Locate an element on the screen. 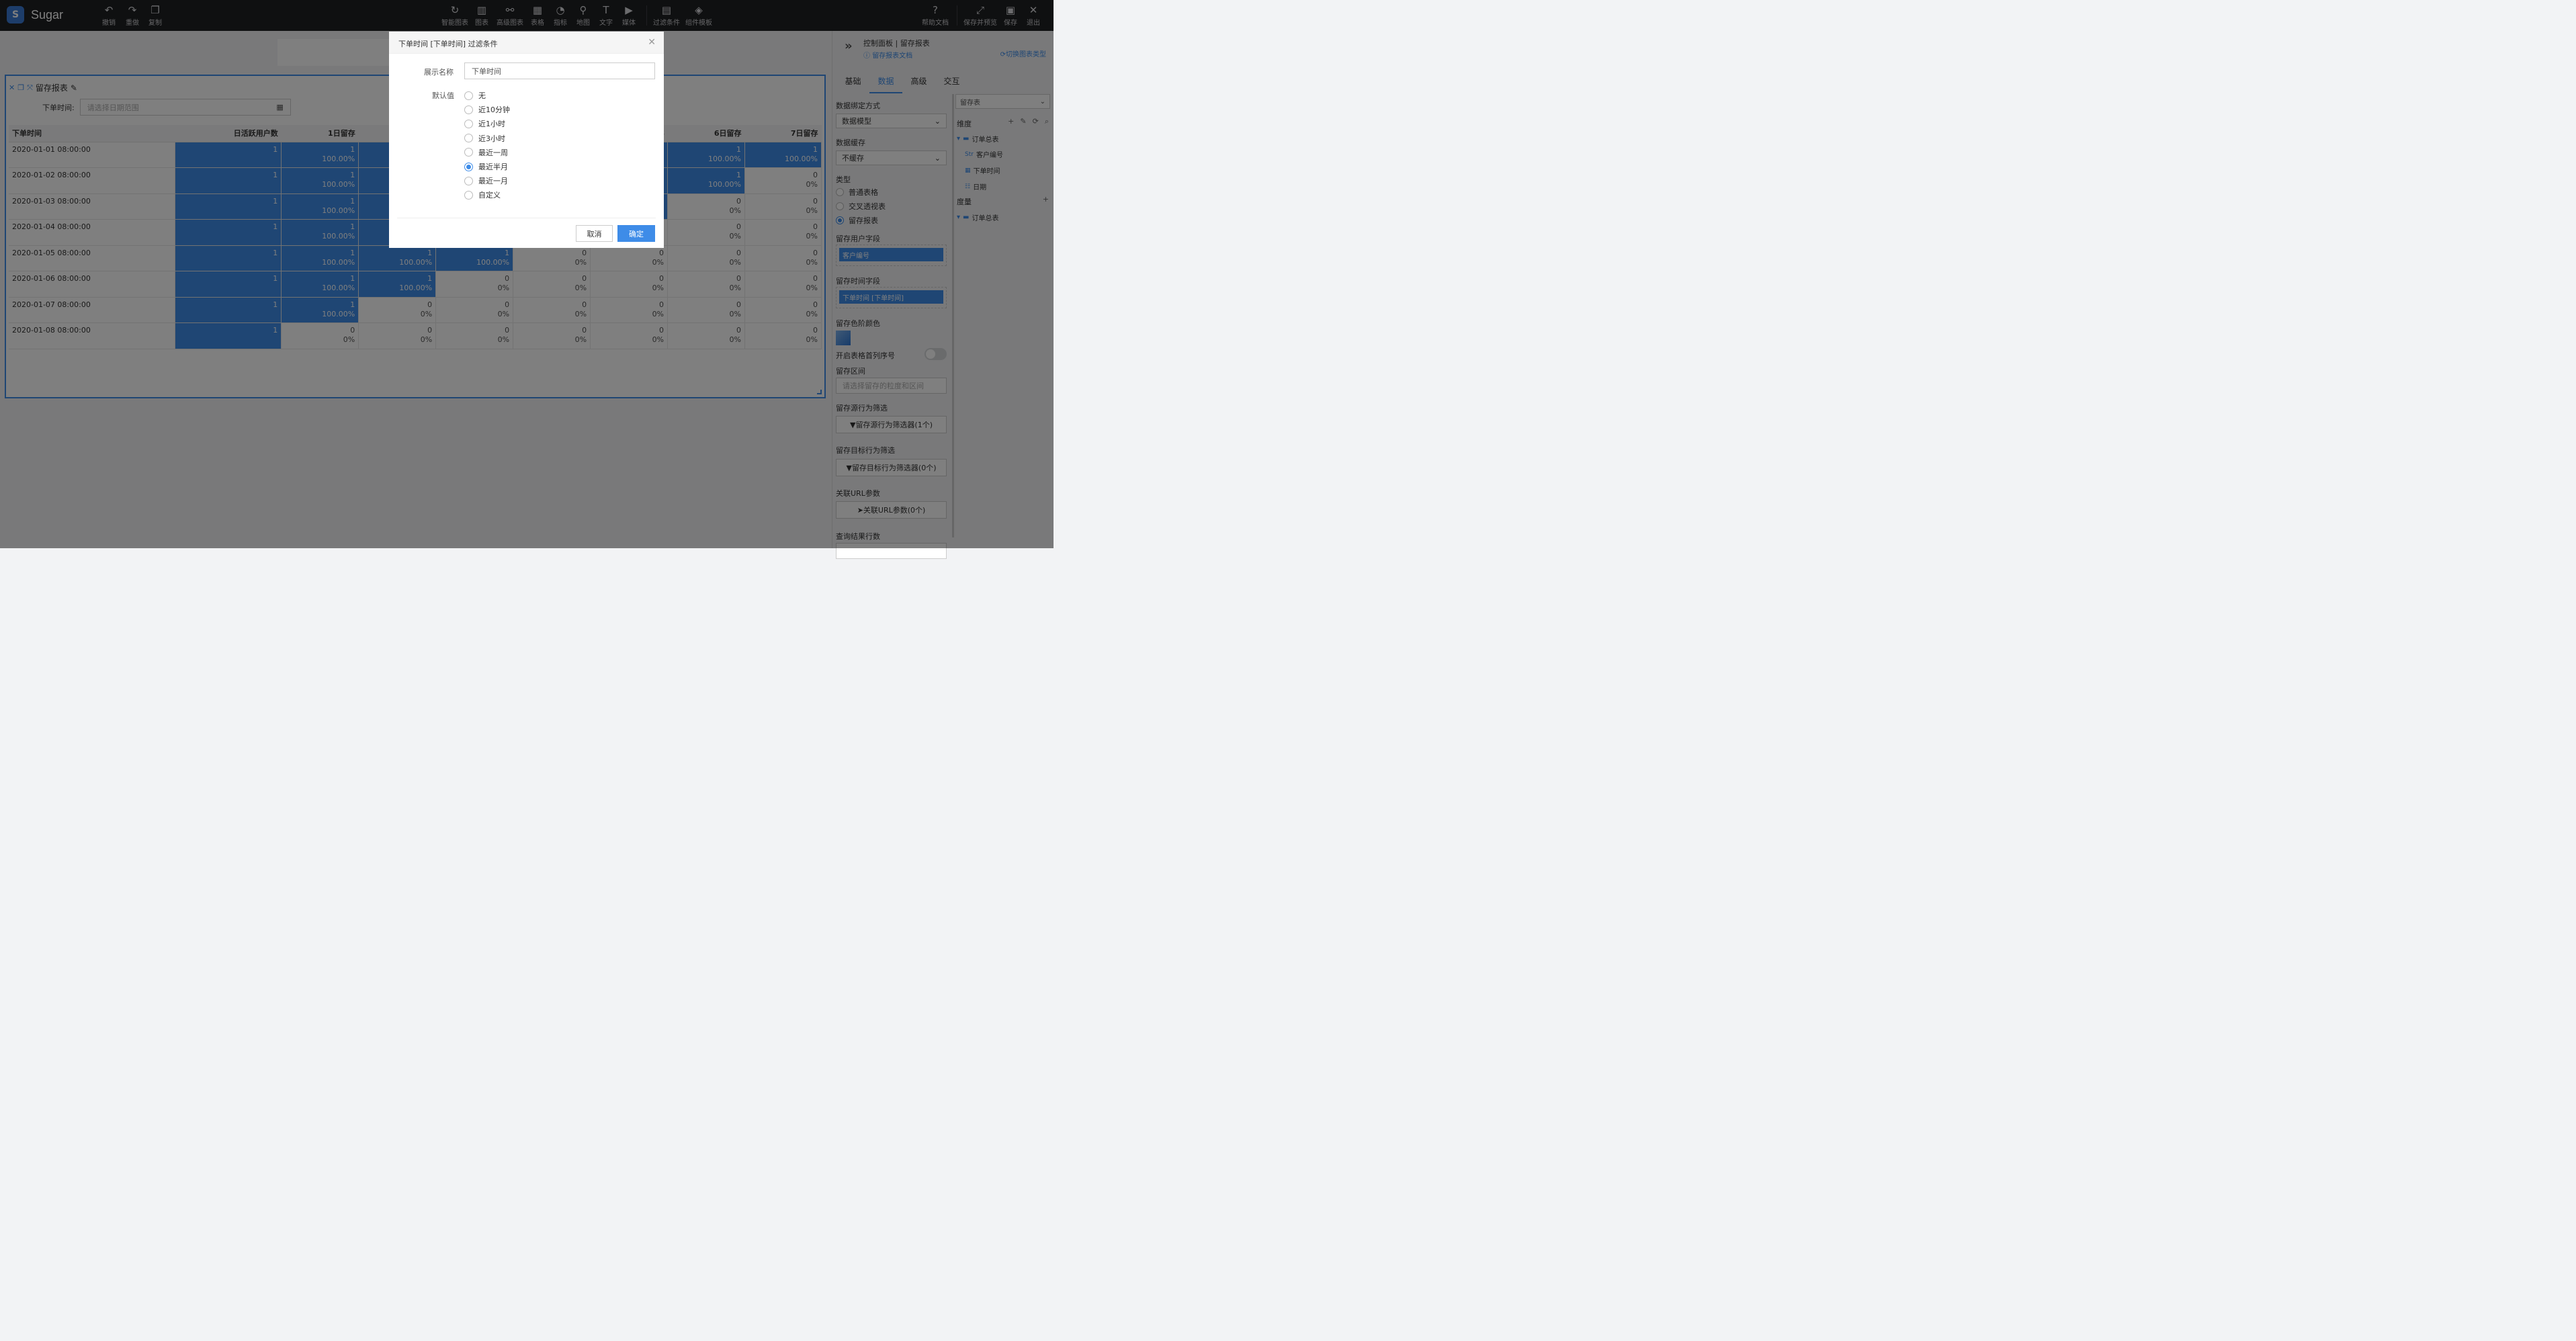 This screenshot has height=1341, width=2576. dialog-title: 下单时间 [下单时间] 过滤条件 is located at coordinates (448, 44).